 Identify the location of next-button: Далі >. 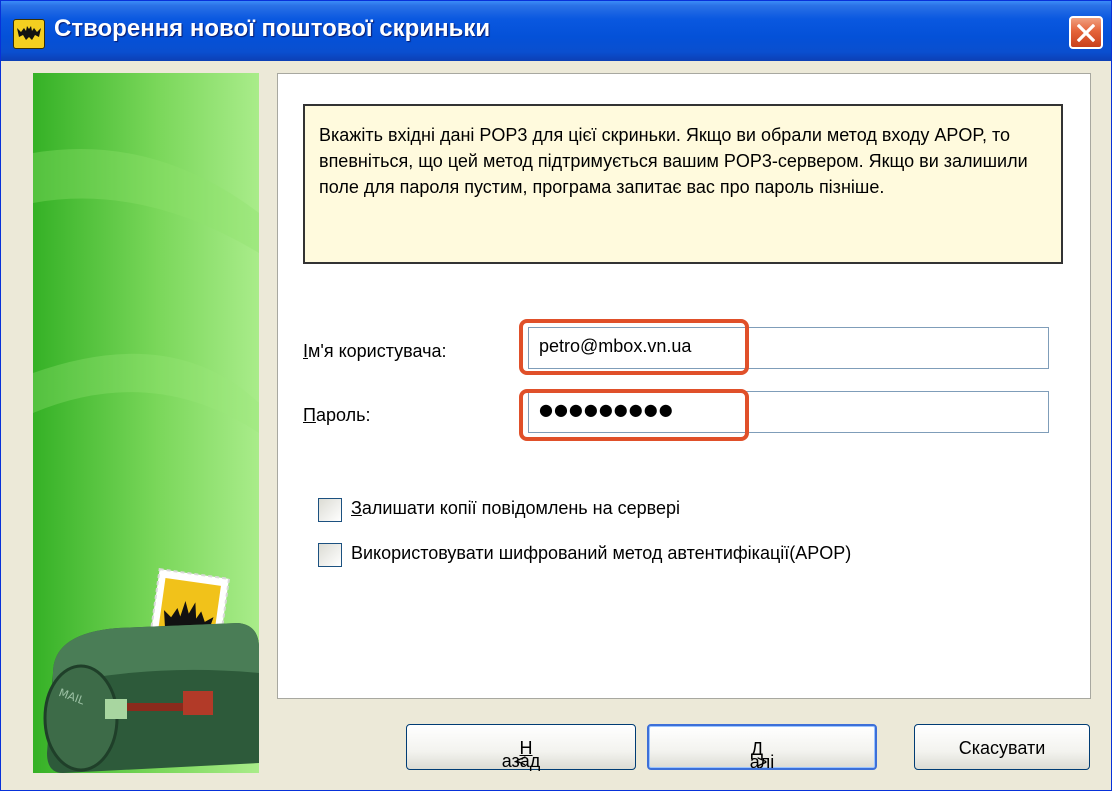
(762, 748).